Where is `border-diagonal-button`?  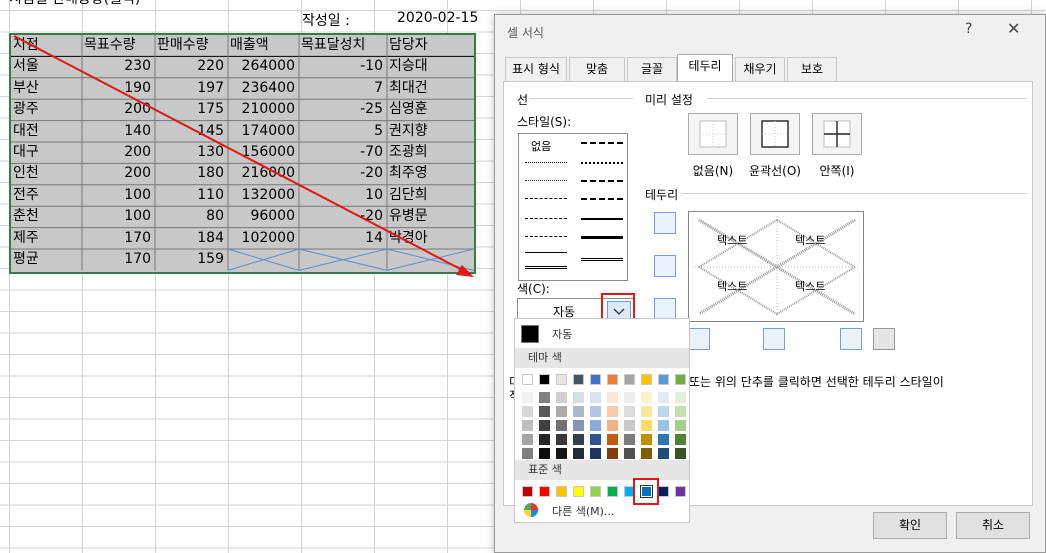
border-diagonal-button is located at coordinates (884, 339).